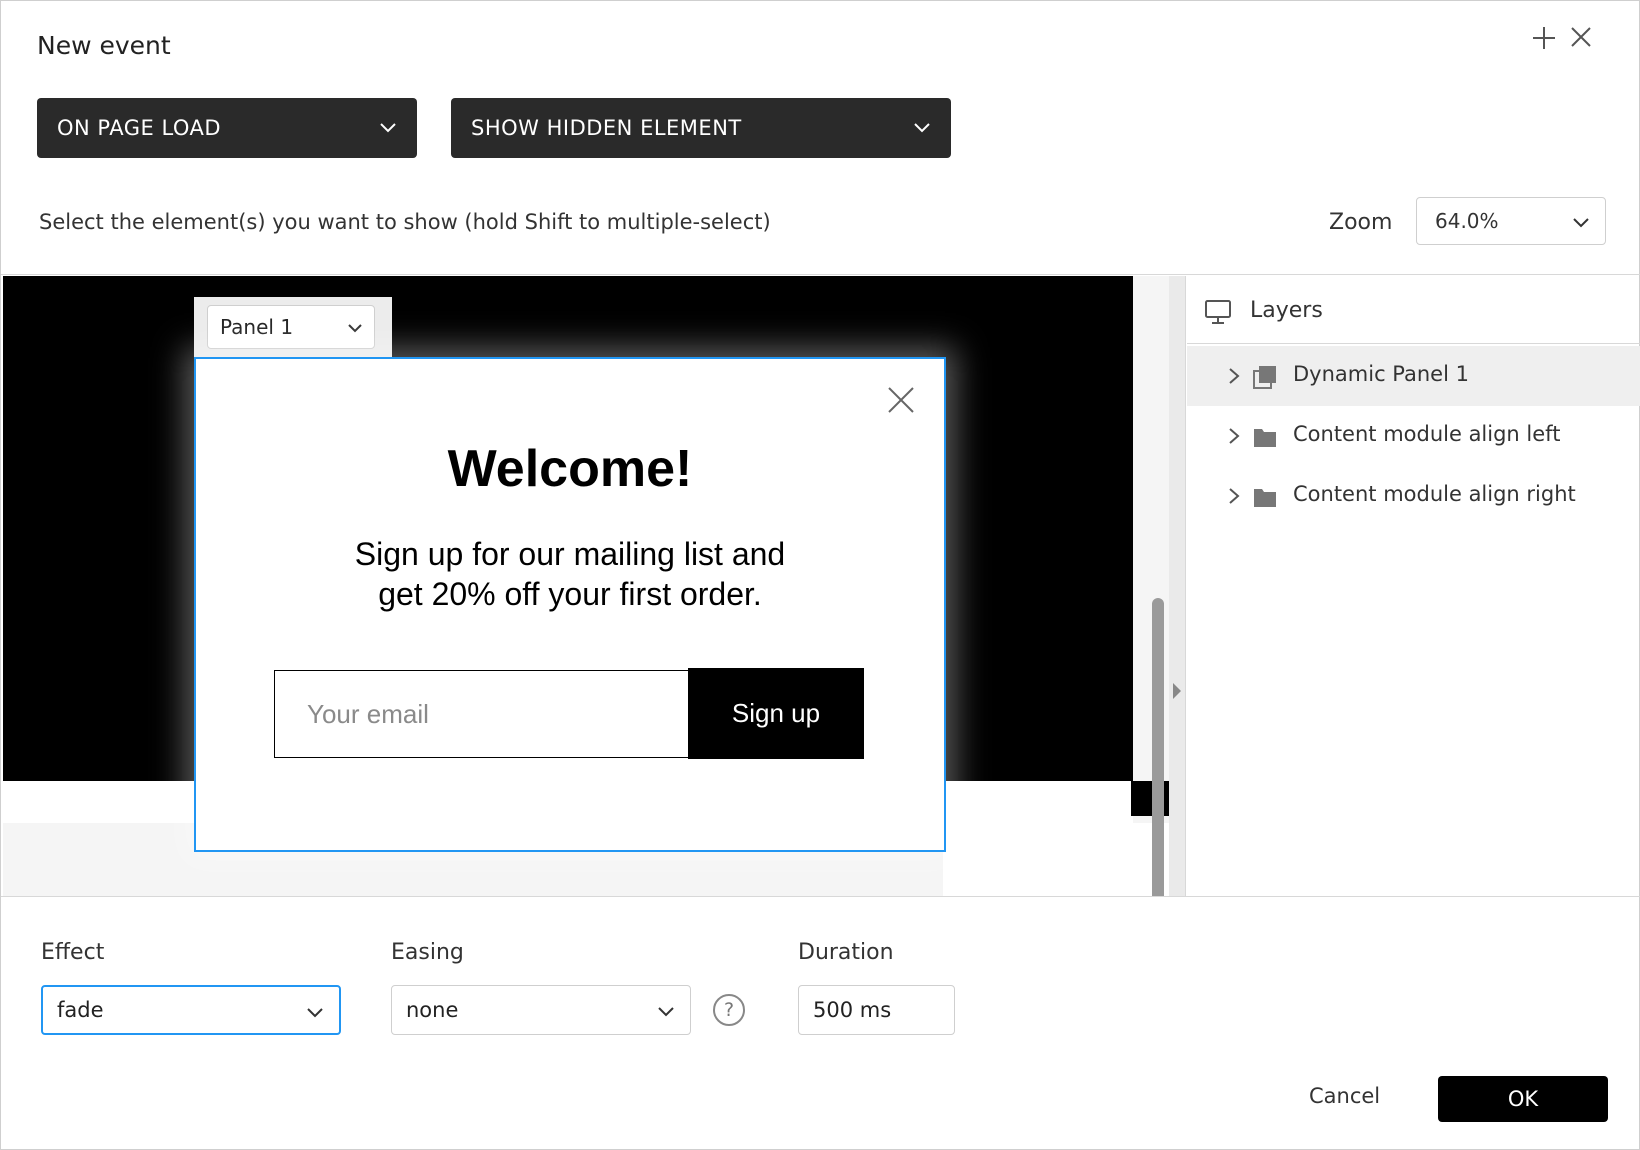 The width and height of the screenshot is (1640, 1150). Describe the element at coordinates (1344, 1096) in the screenshot. I see `cancel-button: Cancel` at that location.